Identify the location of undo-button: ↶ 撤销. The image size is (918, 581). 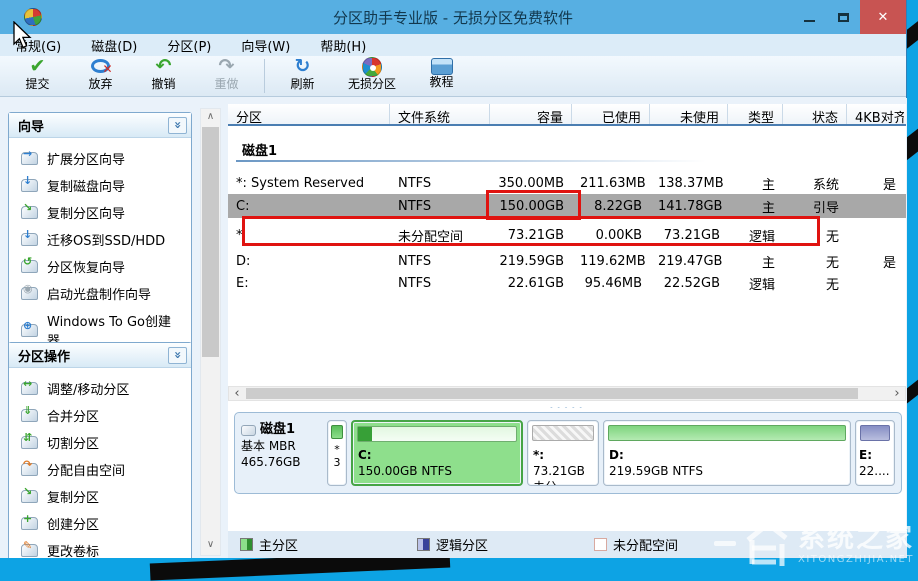
(163, 76).